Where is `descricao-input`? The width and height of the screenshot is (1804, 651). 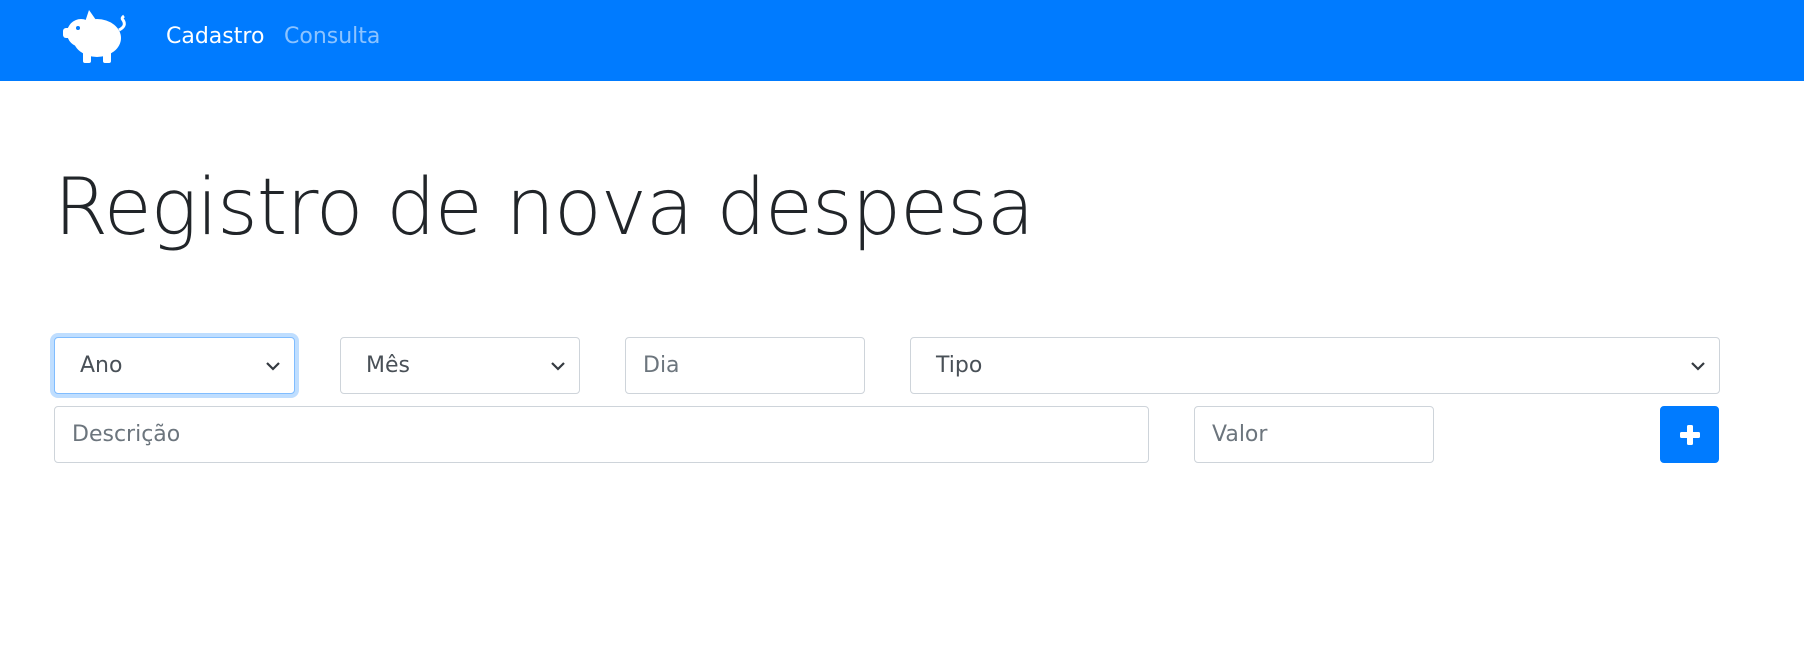 descricao-input is located at coordinates (601, 434).